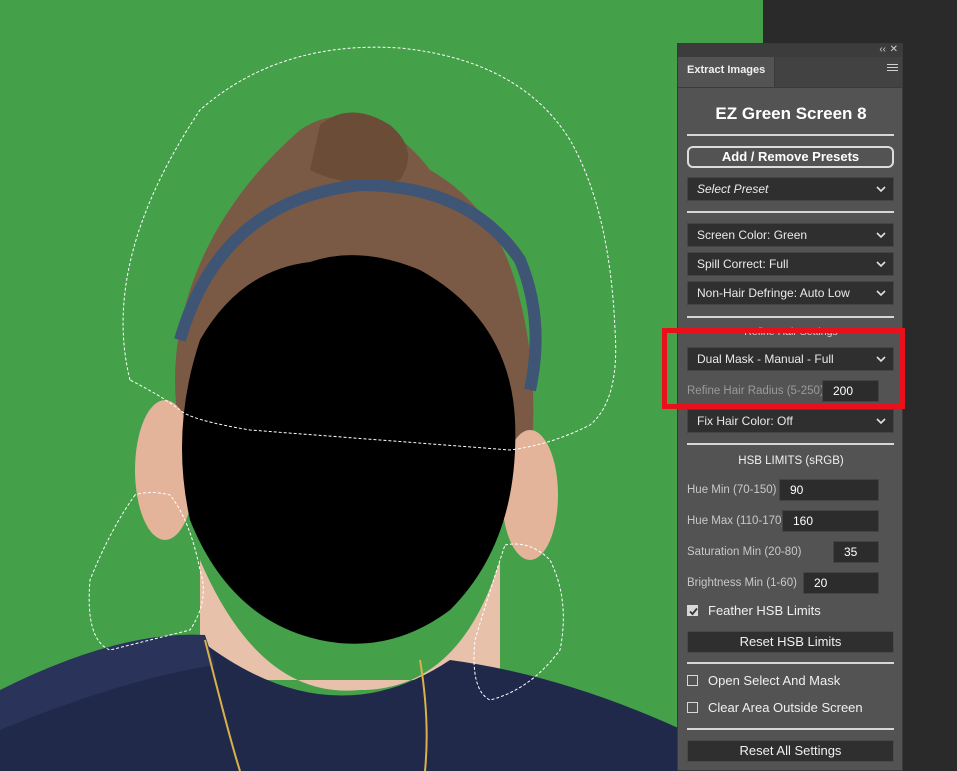 Image resolution: width=957 pixels, height=771 pixels. Describe the element at coordinates (783, 368) in the screenshot. I see `highlight-box` at that location.